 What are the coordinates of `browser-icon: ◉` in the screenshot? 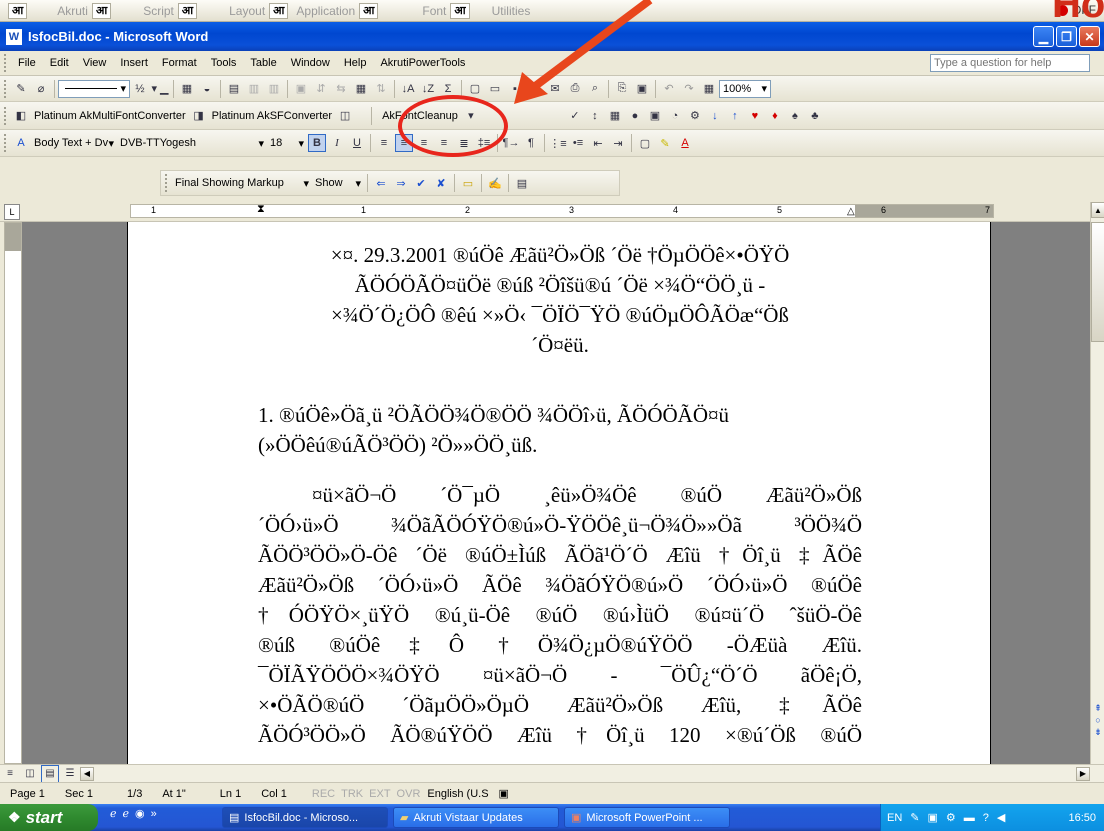 It's located at (140, 813).